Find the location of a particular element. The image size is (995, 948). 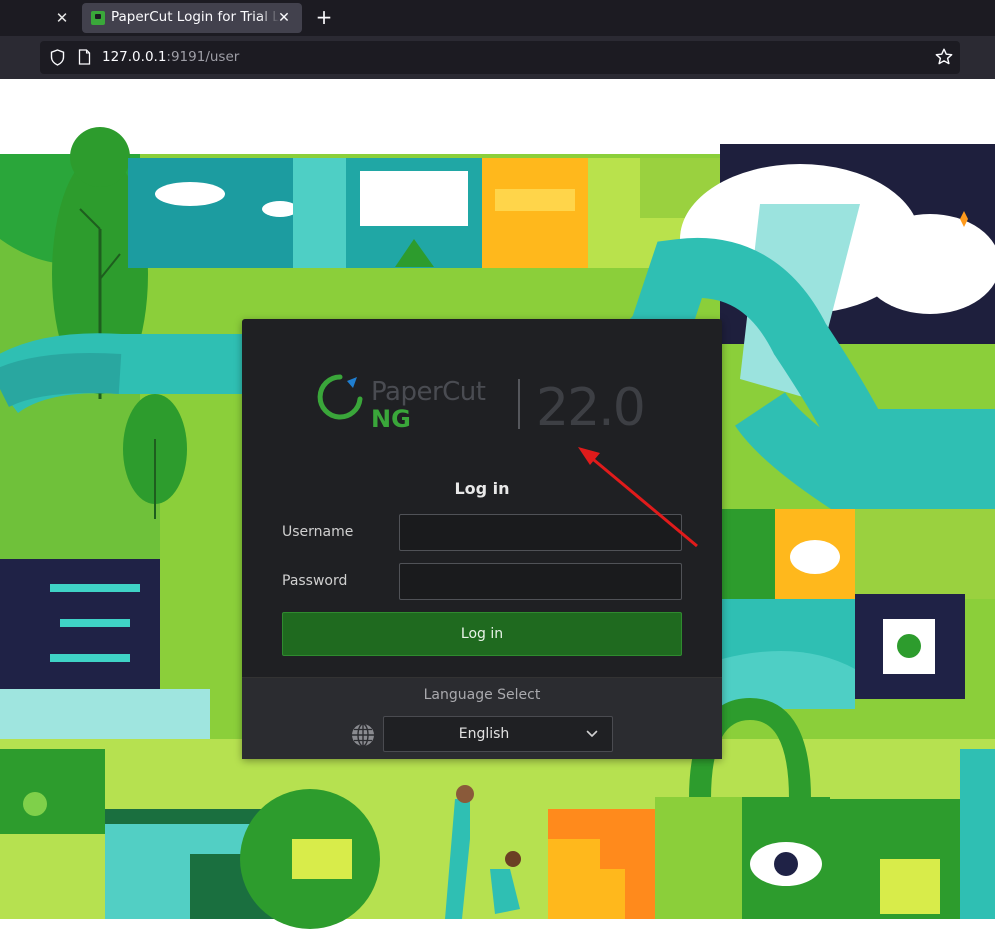

password-label: Password is located at coordinates (315, 581).